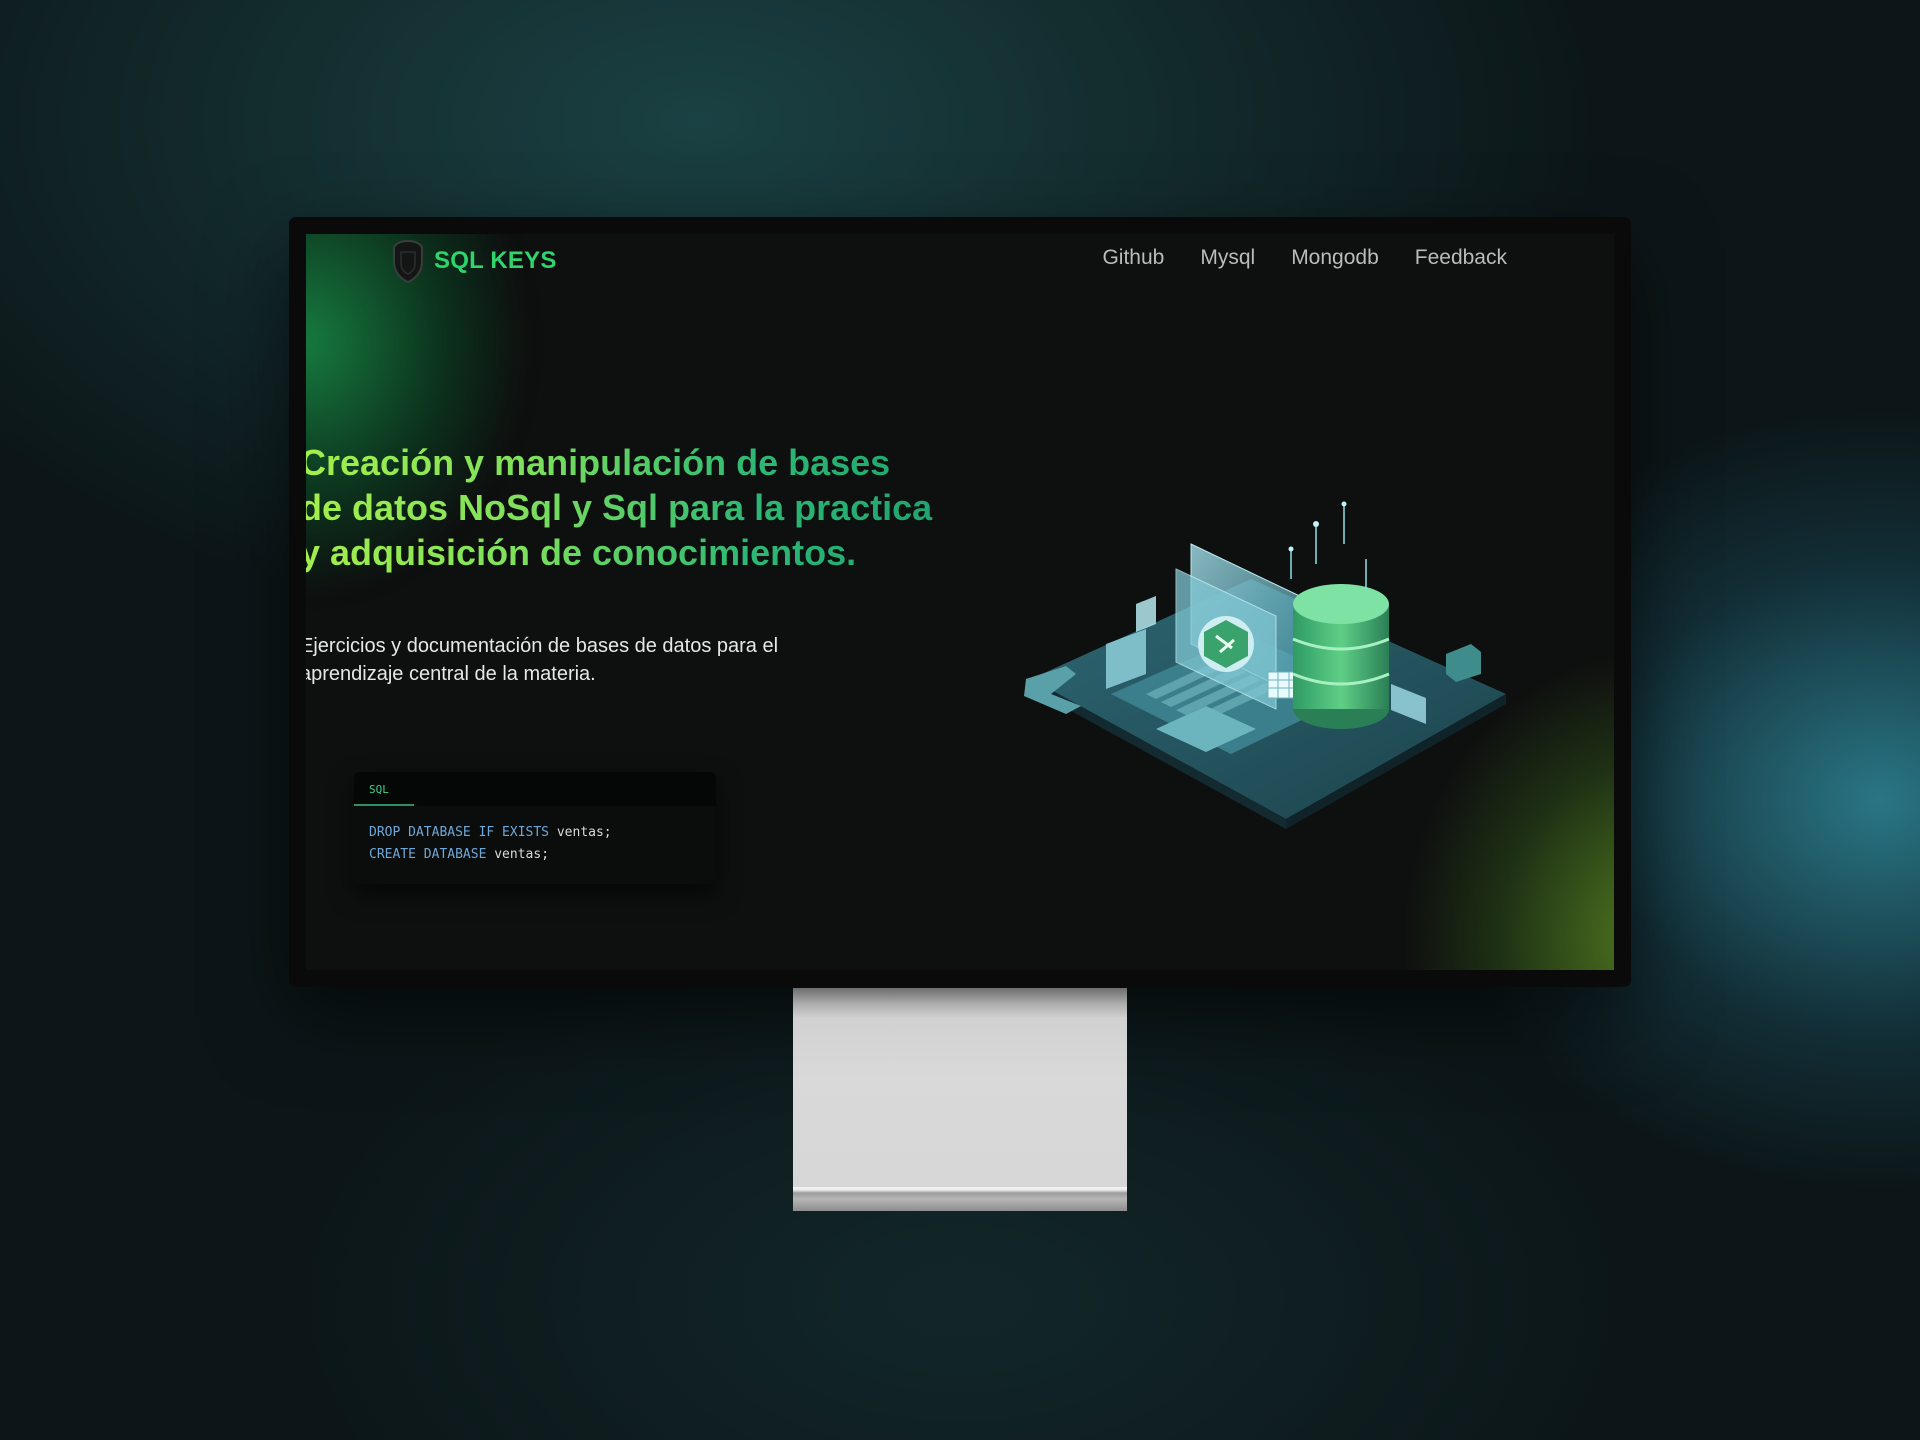  Describe the element at coordinates (960, 1099) in the screenshot. I see `monitor-stand` at that location.